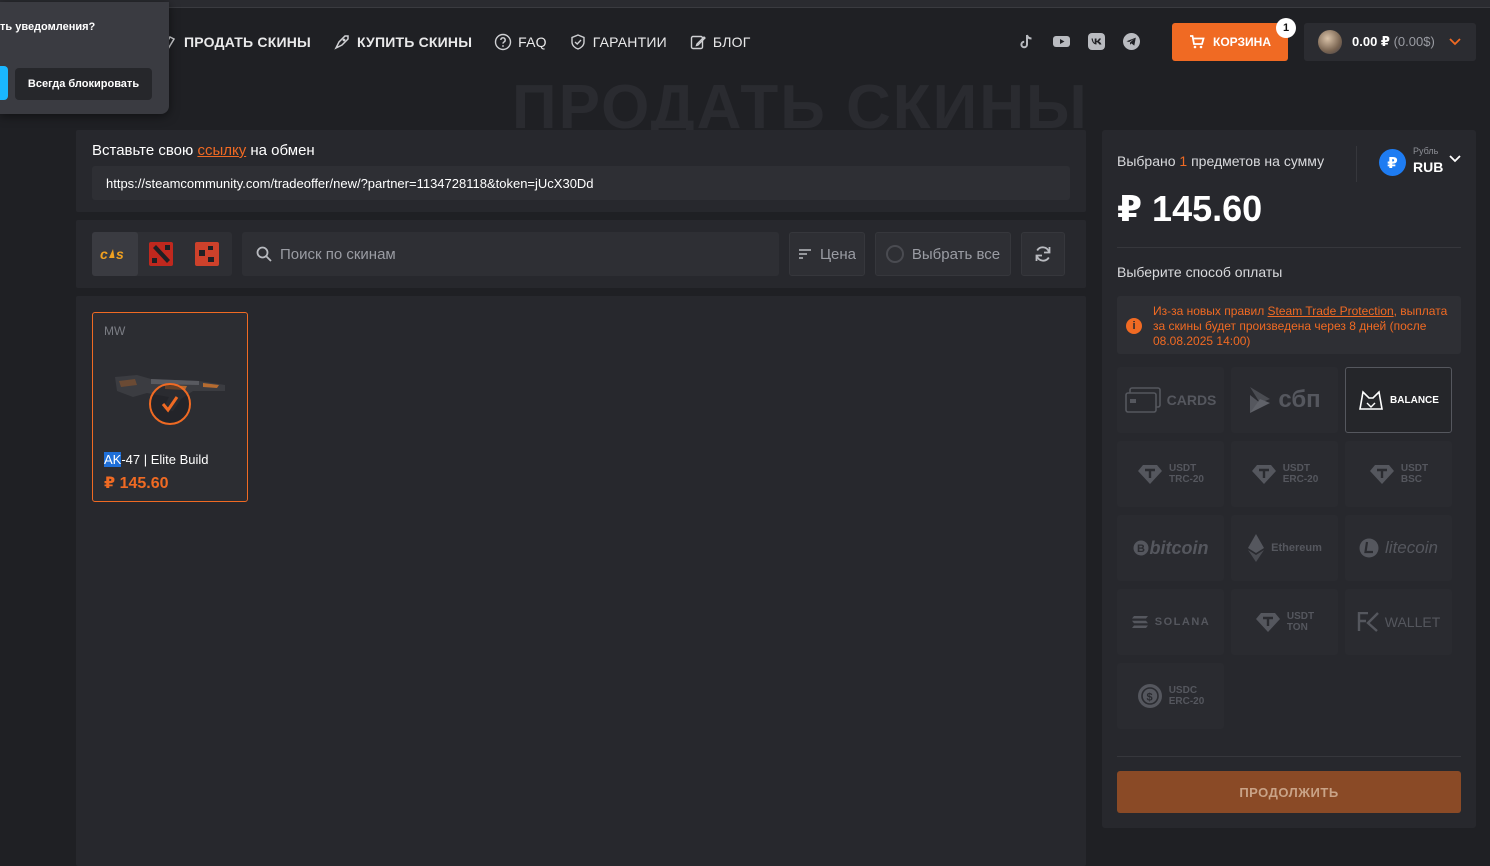 This screenshot has width=1490, height=866. I want to click on bitcoin-icon: B, so click(1140, 548).